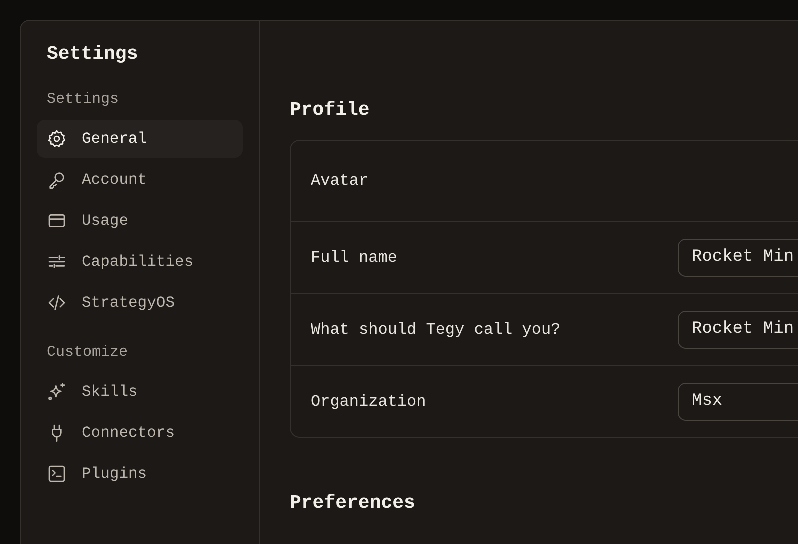 The height and width of the screenshot is (544, 798). What do you see at coordinates (140, 392) in the screenshot?
I see `sidebar-item: Skills` at bounding box center [140, 392].